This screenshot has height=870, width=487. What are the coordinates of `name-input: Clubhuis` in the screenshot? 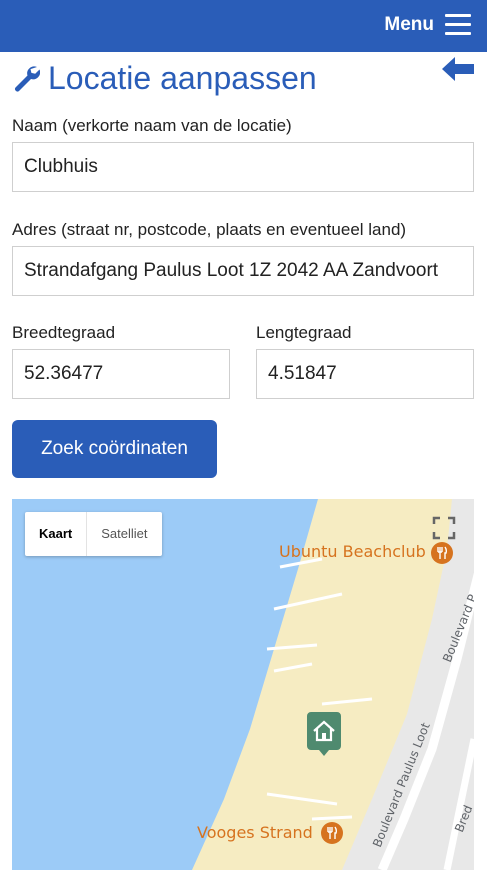 It's located at (243, 167).